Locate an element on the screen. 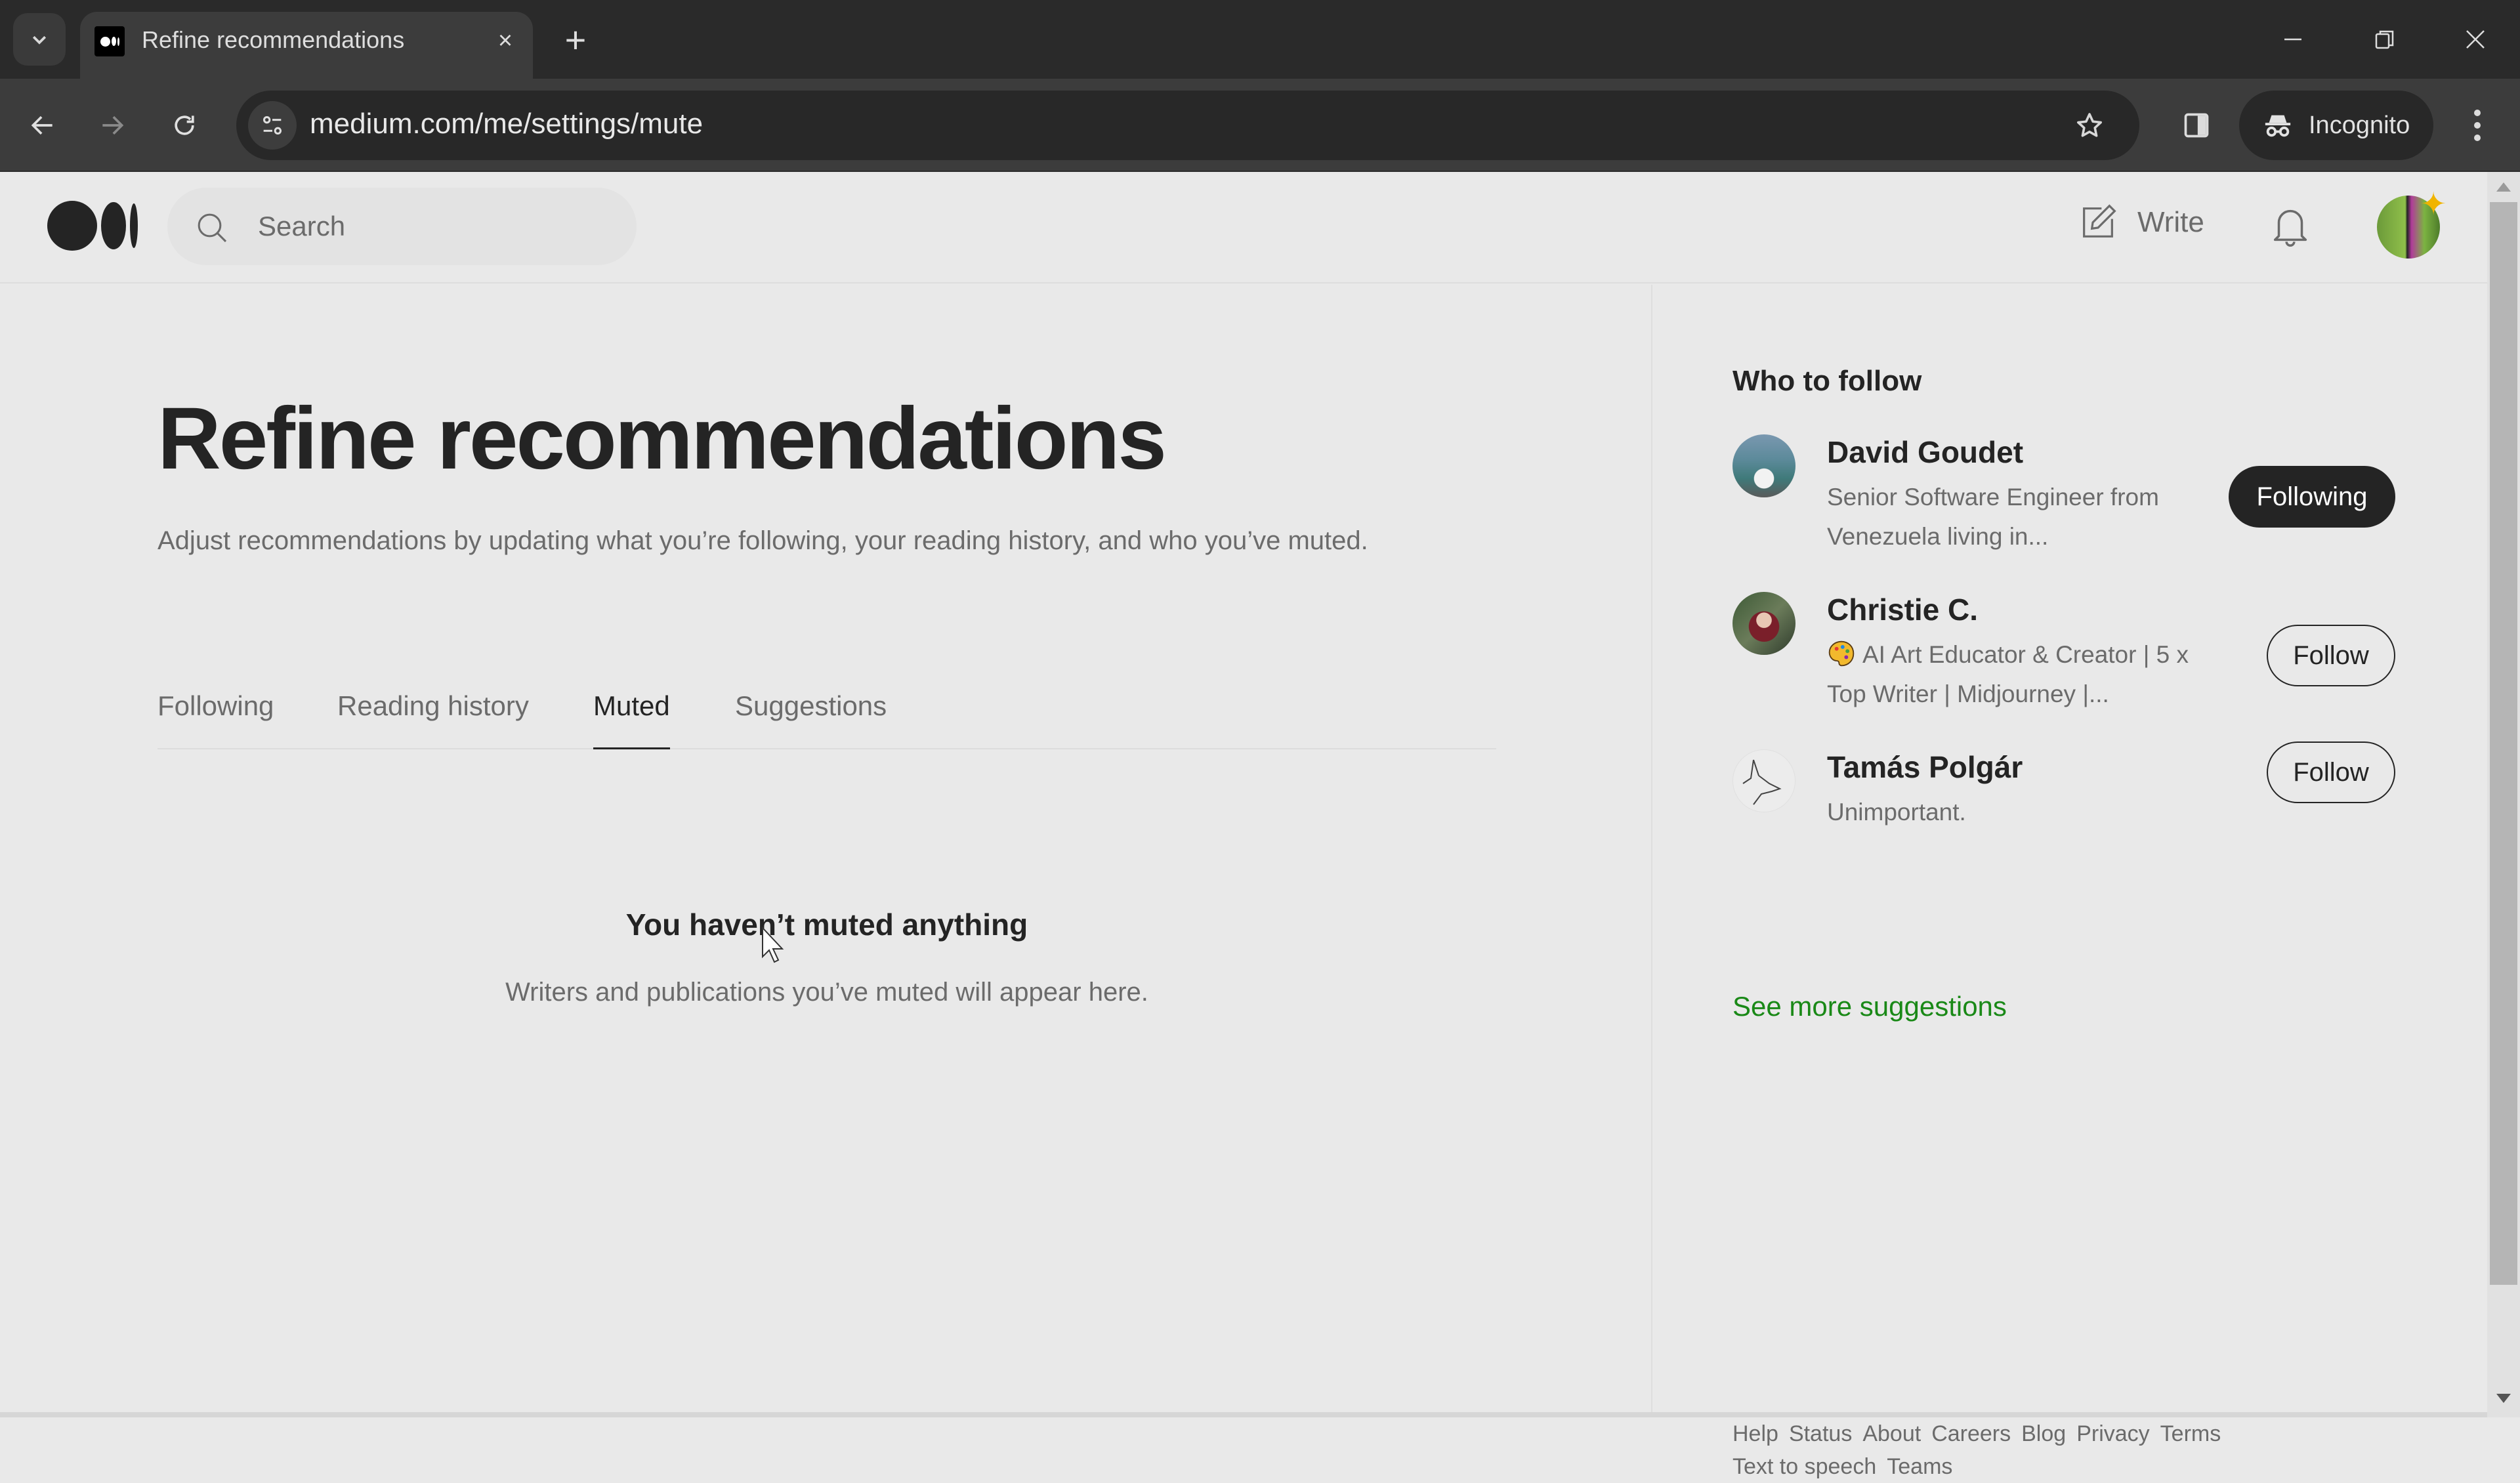 Image resolution: width=2520 pixels, height=1483 pixels. horizontal-scroll-edge is located at coordinates (1243, 1414).